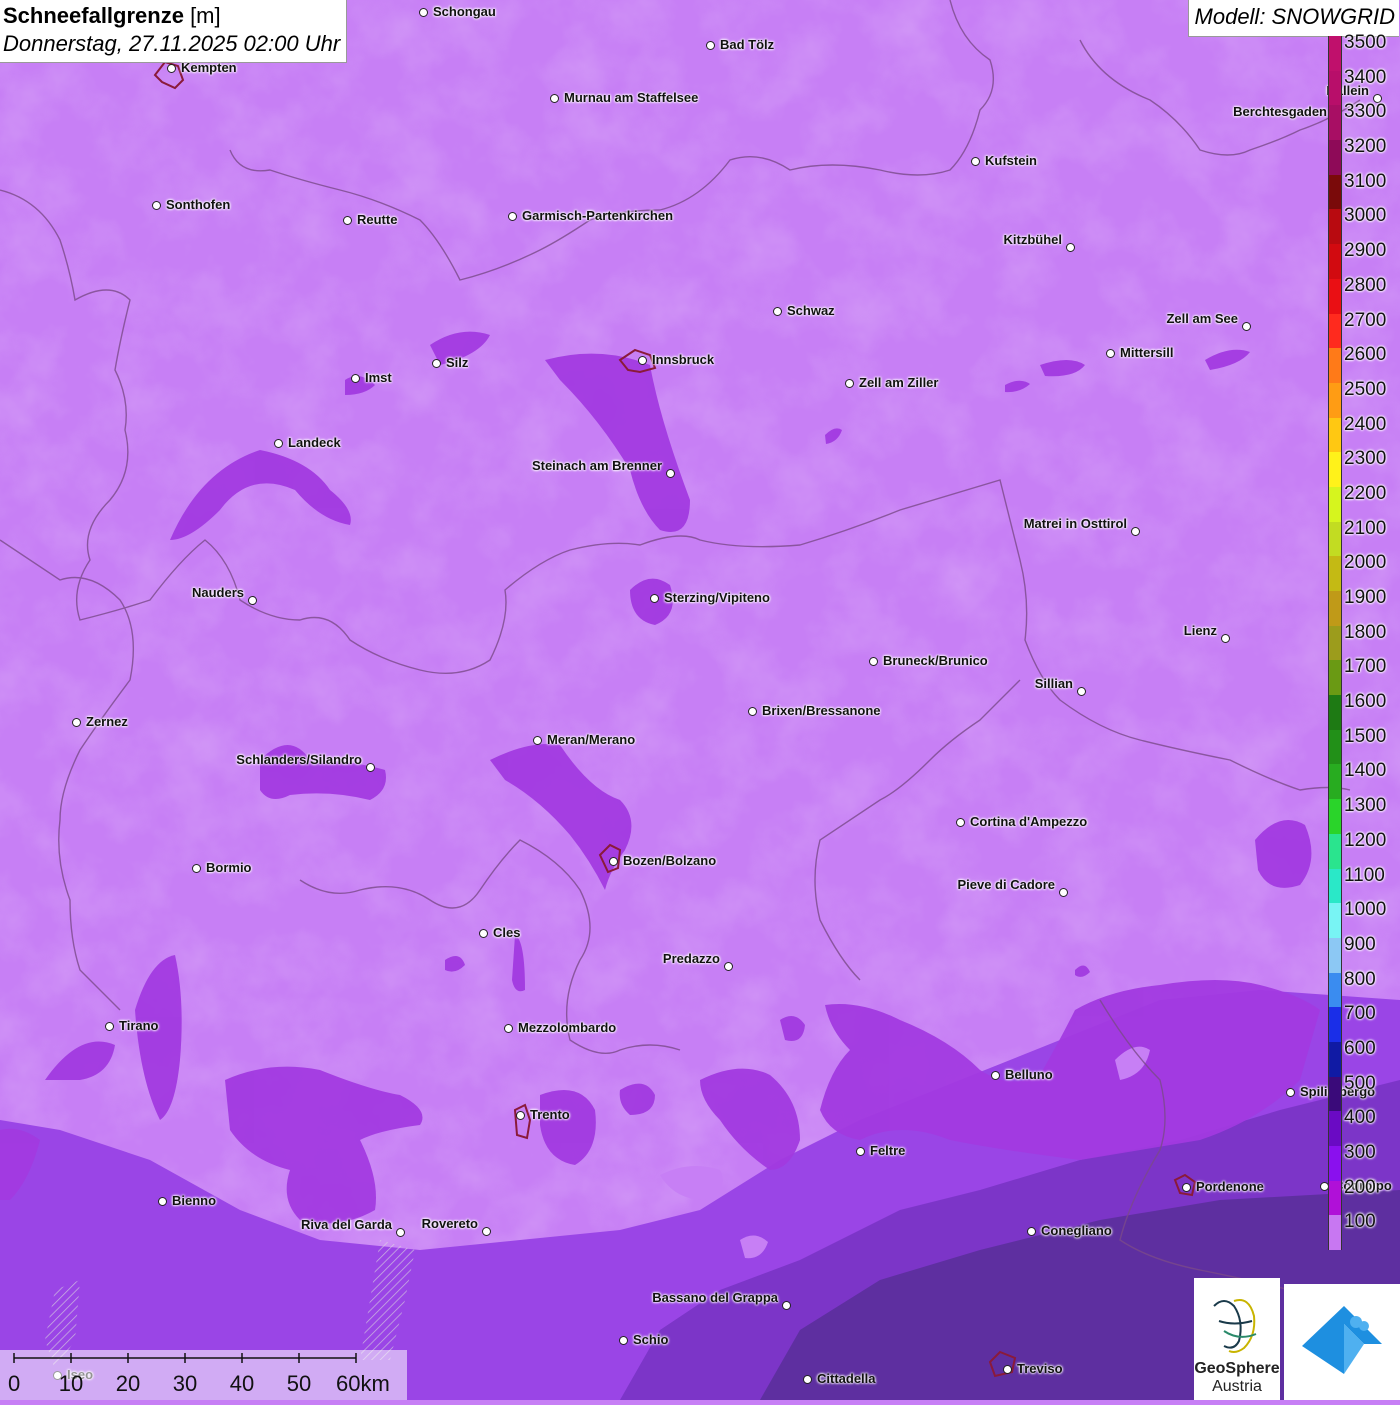 Image resolution: width=1400 pixels, height=1405 pixels. I want to click on legend-label: 900, so click(1360, 944).